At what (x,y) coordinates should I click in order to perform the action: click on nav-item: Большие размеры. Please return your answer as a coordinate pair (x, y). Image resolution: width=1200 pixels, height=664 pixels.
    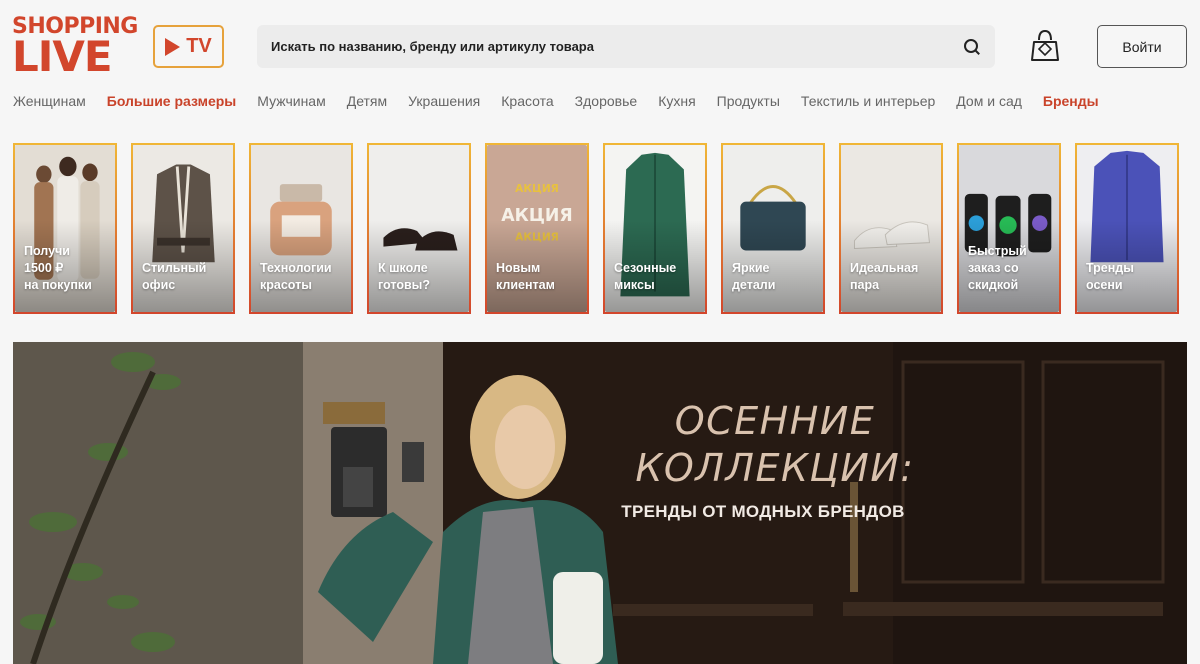
    Looking at the image, I should click on (172, 101).